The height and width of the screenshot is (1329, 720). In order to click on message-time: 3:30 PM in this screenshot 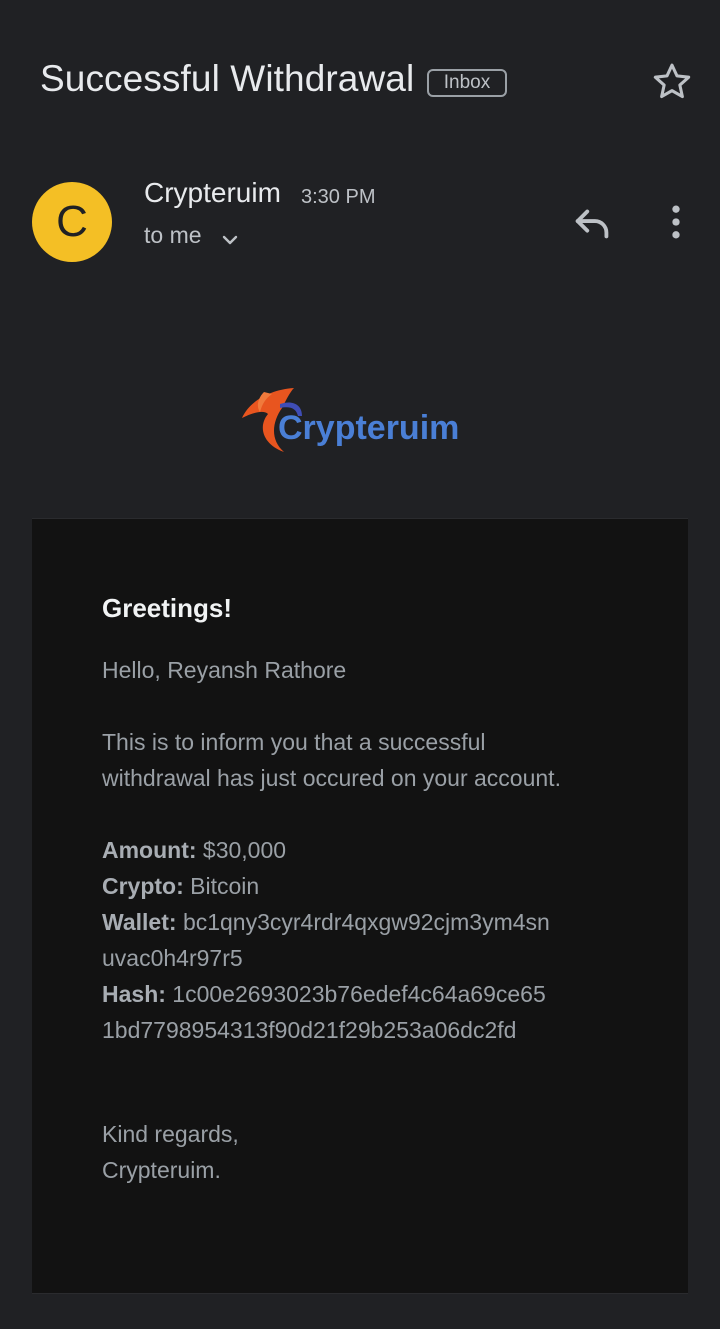, I will do `click(338, 197)`.